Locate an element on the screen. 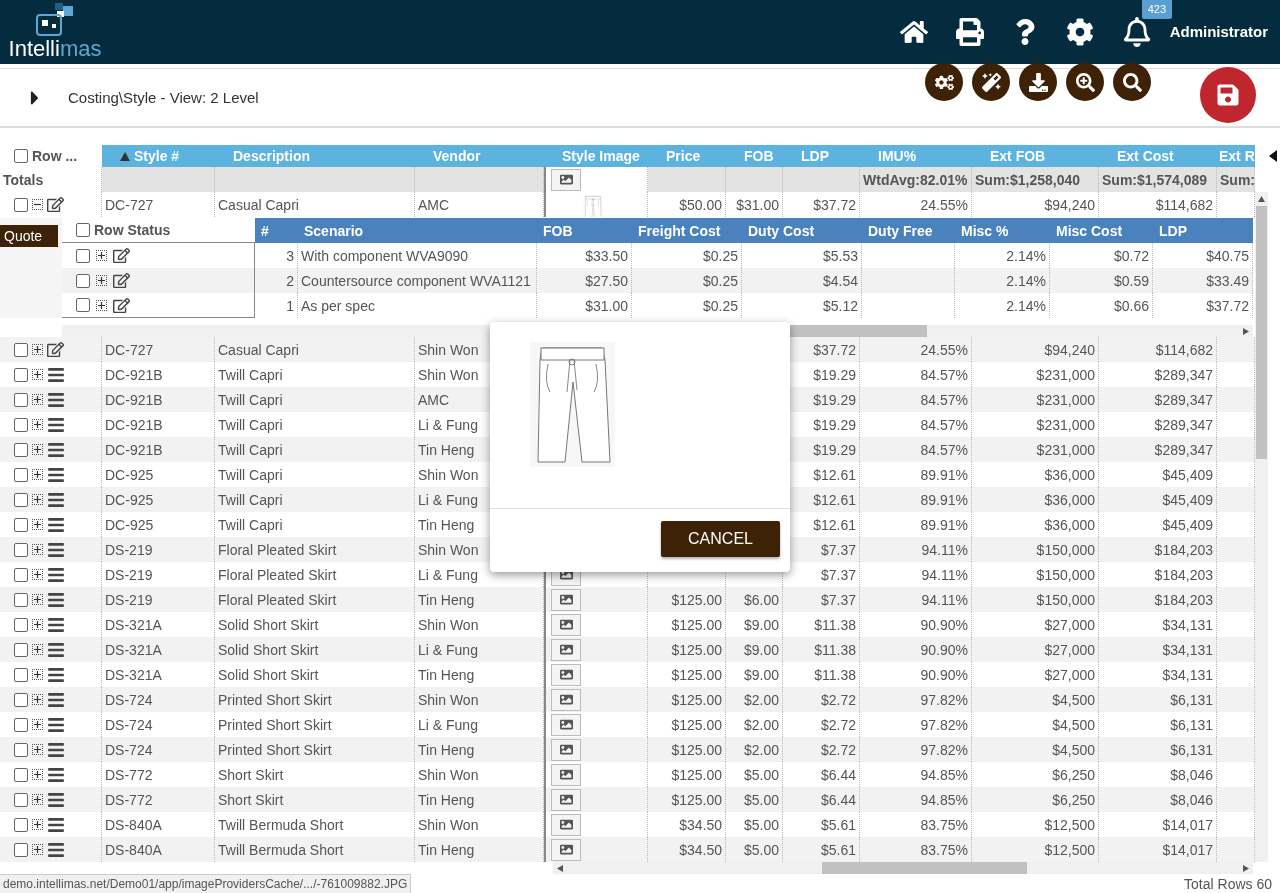  table-cell: DS-219 is located at coordinates (129, 549).